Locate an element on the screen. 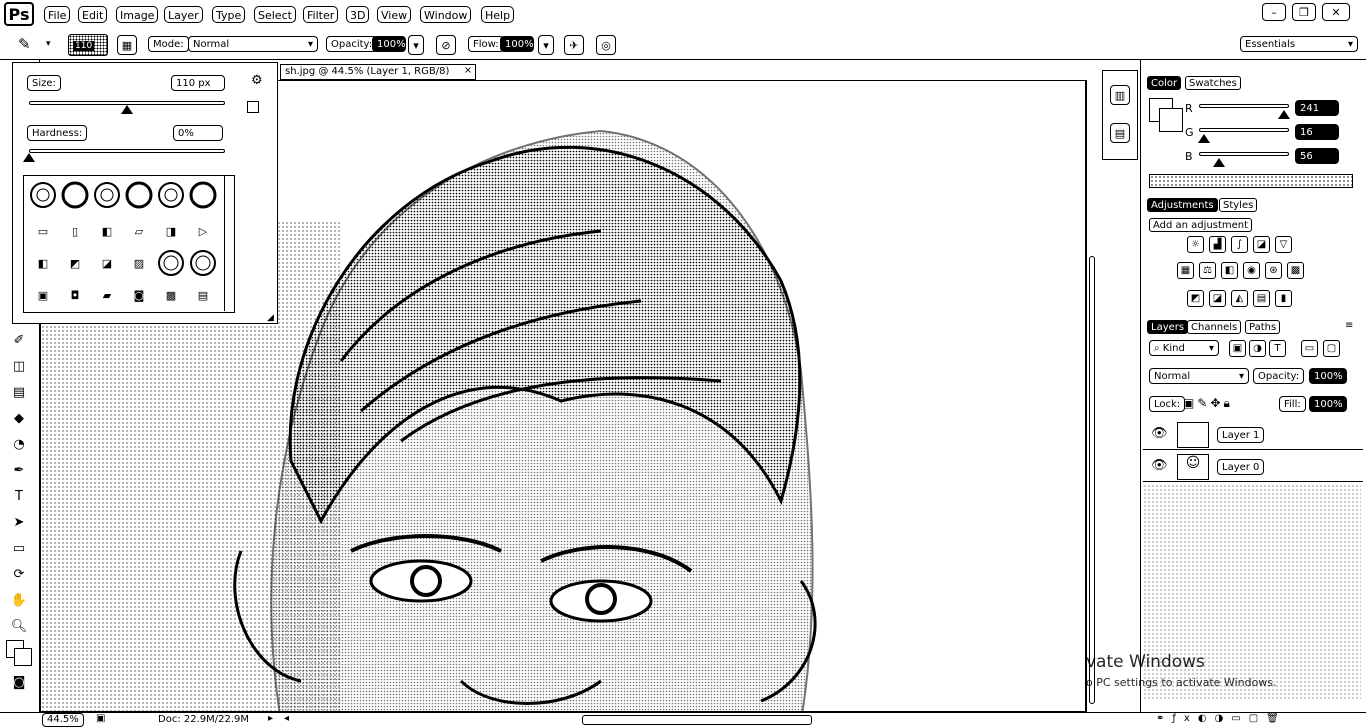 The height and width of the screenshot is (728, 1366). zoom-level: 44.5% is located at coordinates (63, 720).